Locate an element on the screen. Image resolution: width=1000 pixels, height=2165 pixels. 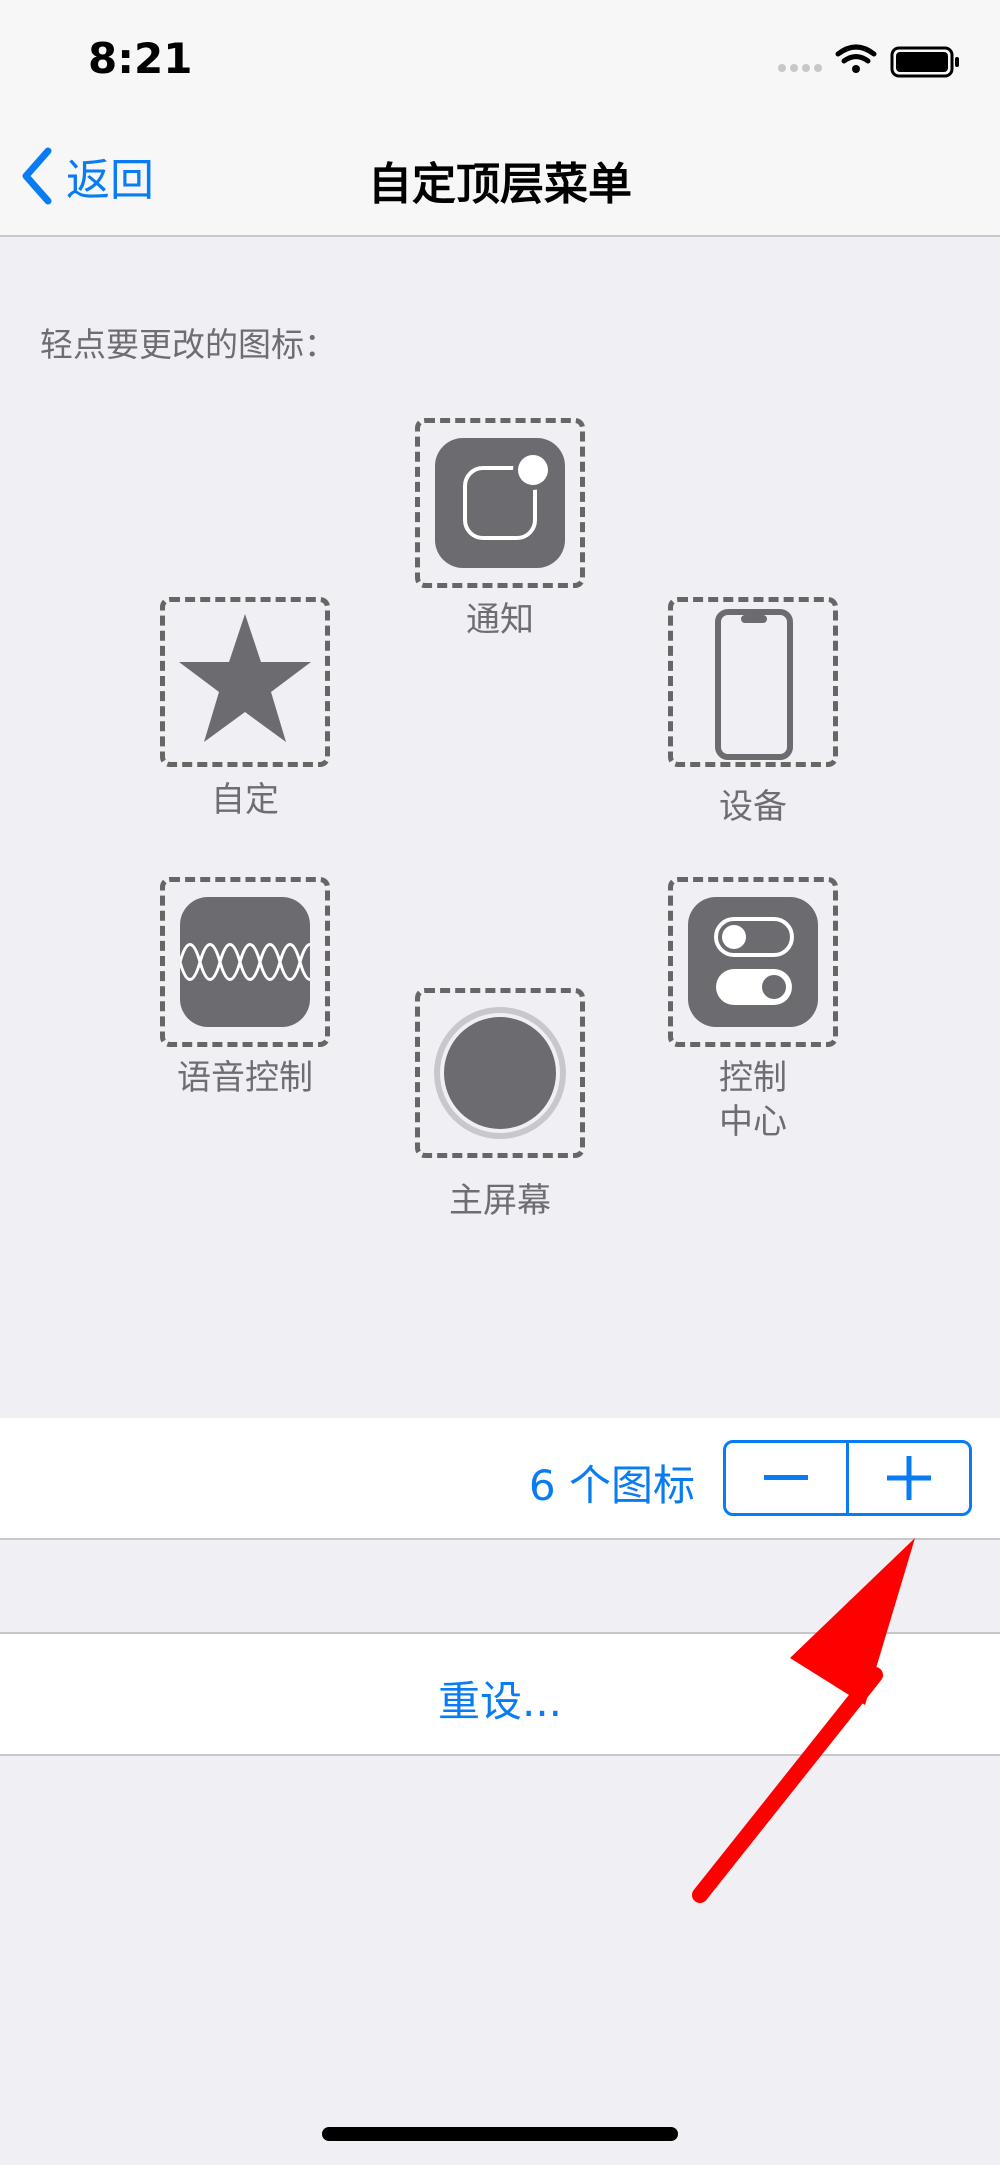
page-title: 自定顶层菜单 is located at coordinates (500, 184).